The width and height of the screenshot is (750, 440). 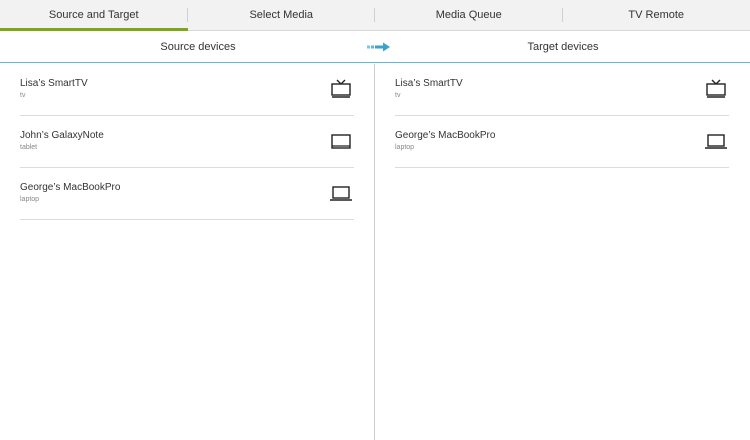 What do you see at coordinates (187, 90) in the screenshot?
I see `source-device-item: Lisa’s SmartTV tv` at bounding box center [187, 90].